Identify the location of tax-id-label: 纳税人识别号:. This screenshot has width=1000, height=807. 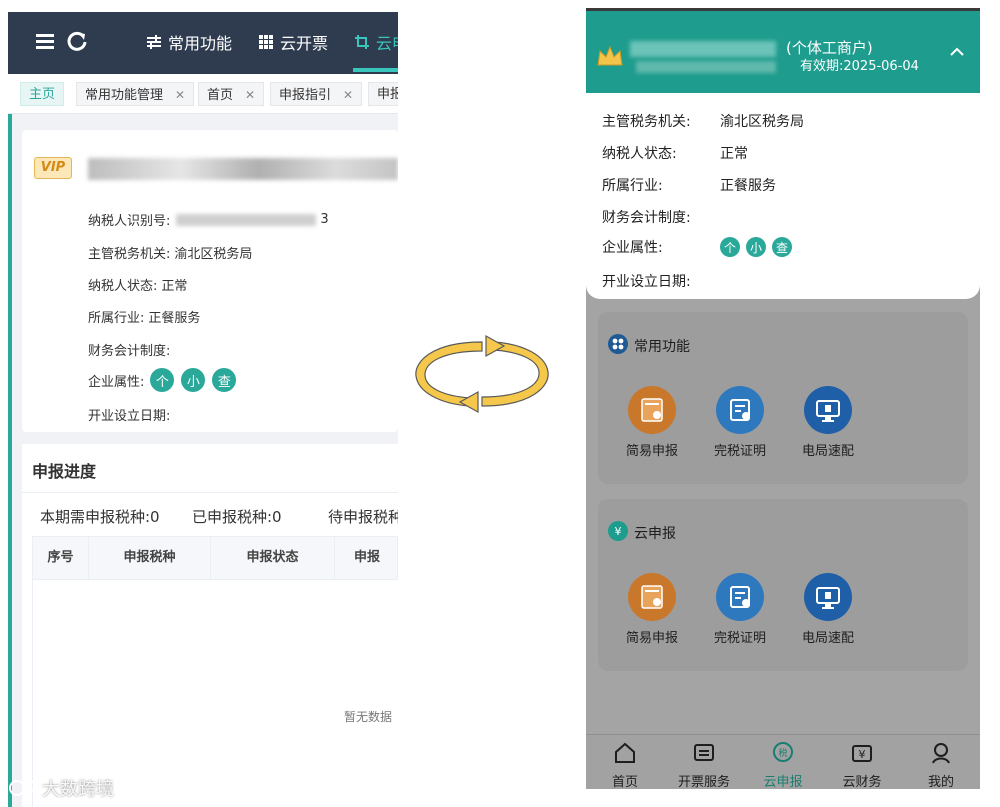
(129, 221).